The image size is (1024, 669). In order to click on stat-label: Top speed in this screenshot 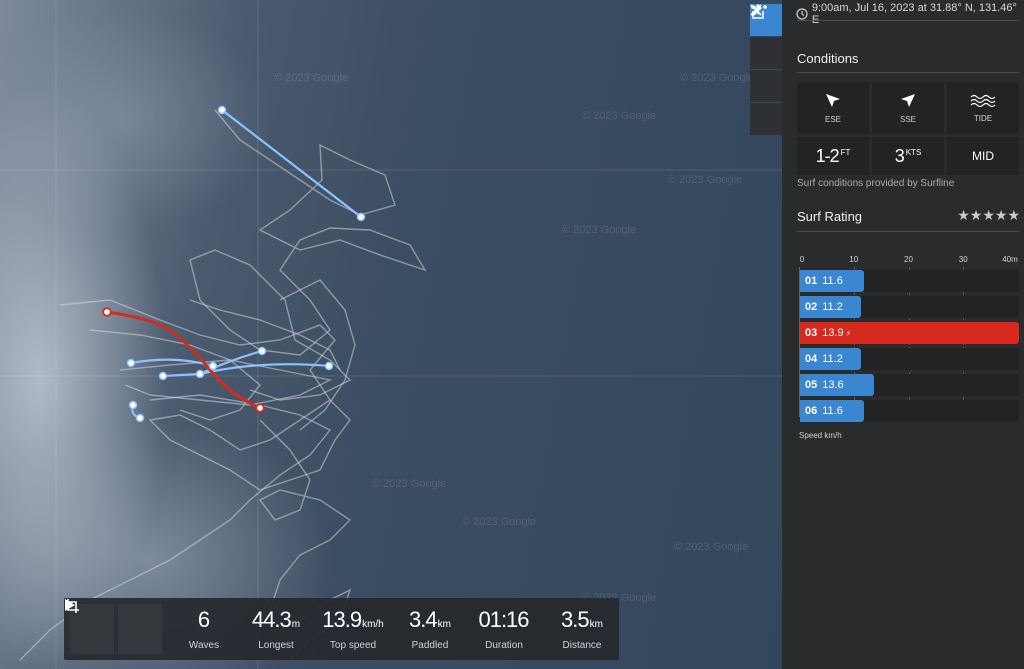, I will do `click(353, 645)`.